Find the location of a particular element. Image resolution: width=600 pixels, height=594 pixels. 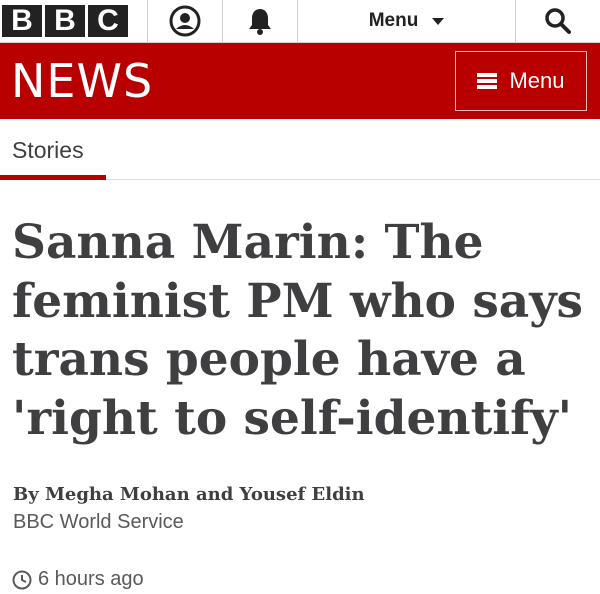

article-timestamp: 6 hours ago is located at coordinates (300, 562).